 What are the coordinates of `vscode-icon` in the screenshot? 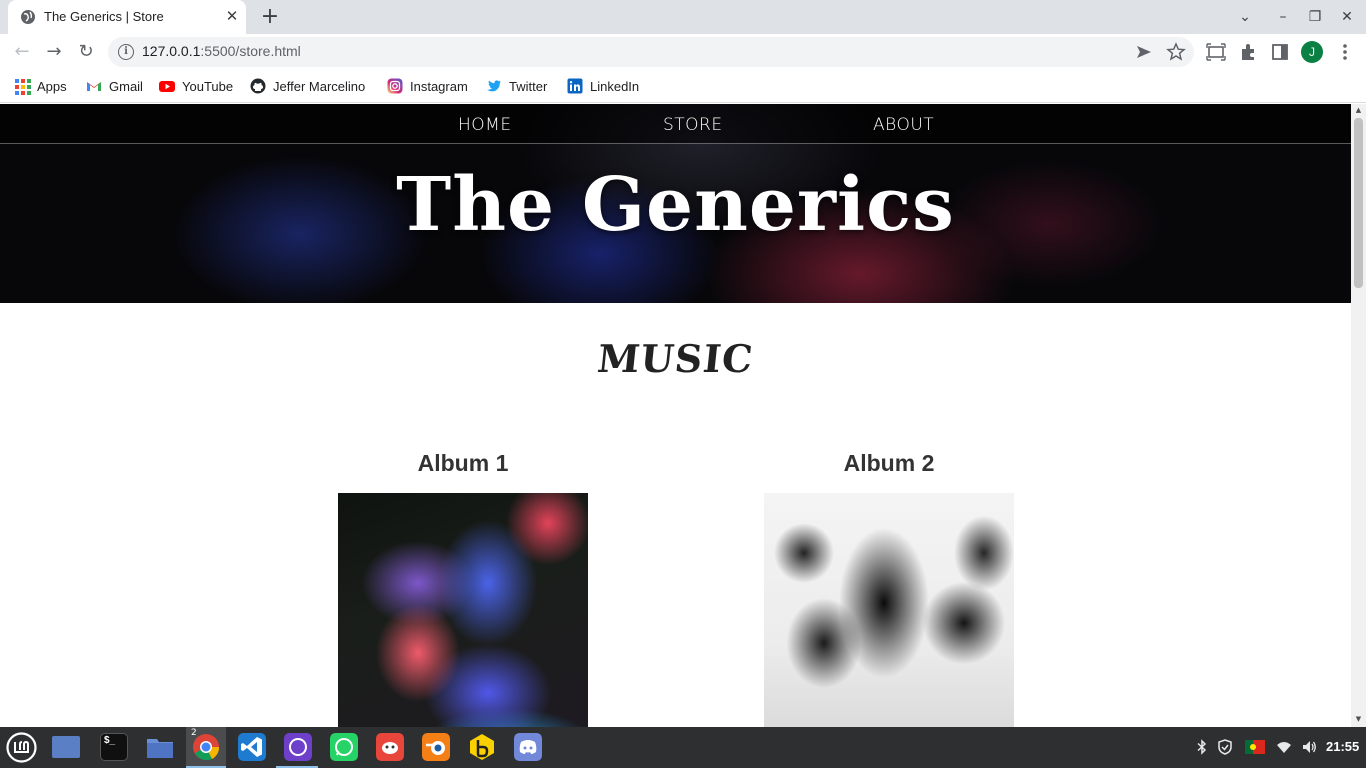 It's located at (252, 747).